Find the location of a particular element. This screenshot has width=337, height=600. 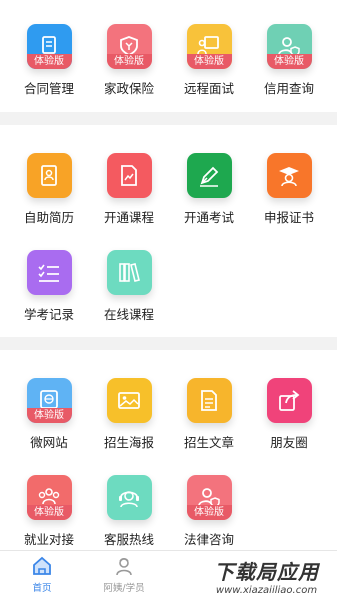

tile-article is located at coordinates (209, 400).